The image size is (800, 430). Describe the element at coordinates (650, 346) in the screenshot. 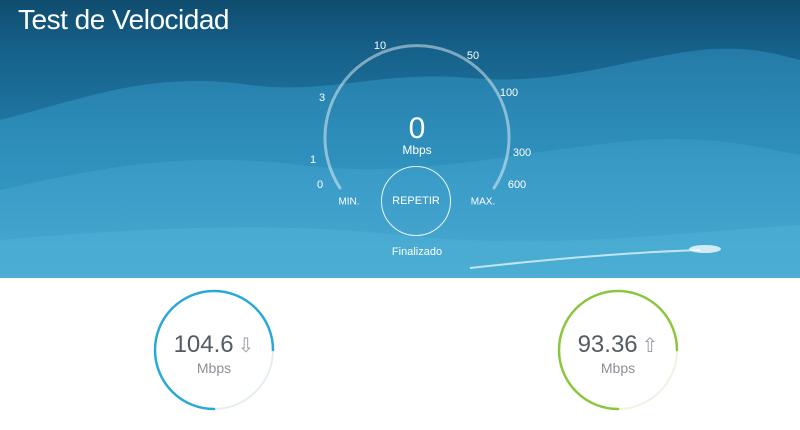

I see `upload-arrow-icon: ⇧` at that location.